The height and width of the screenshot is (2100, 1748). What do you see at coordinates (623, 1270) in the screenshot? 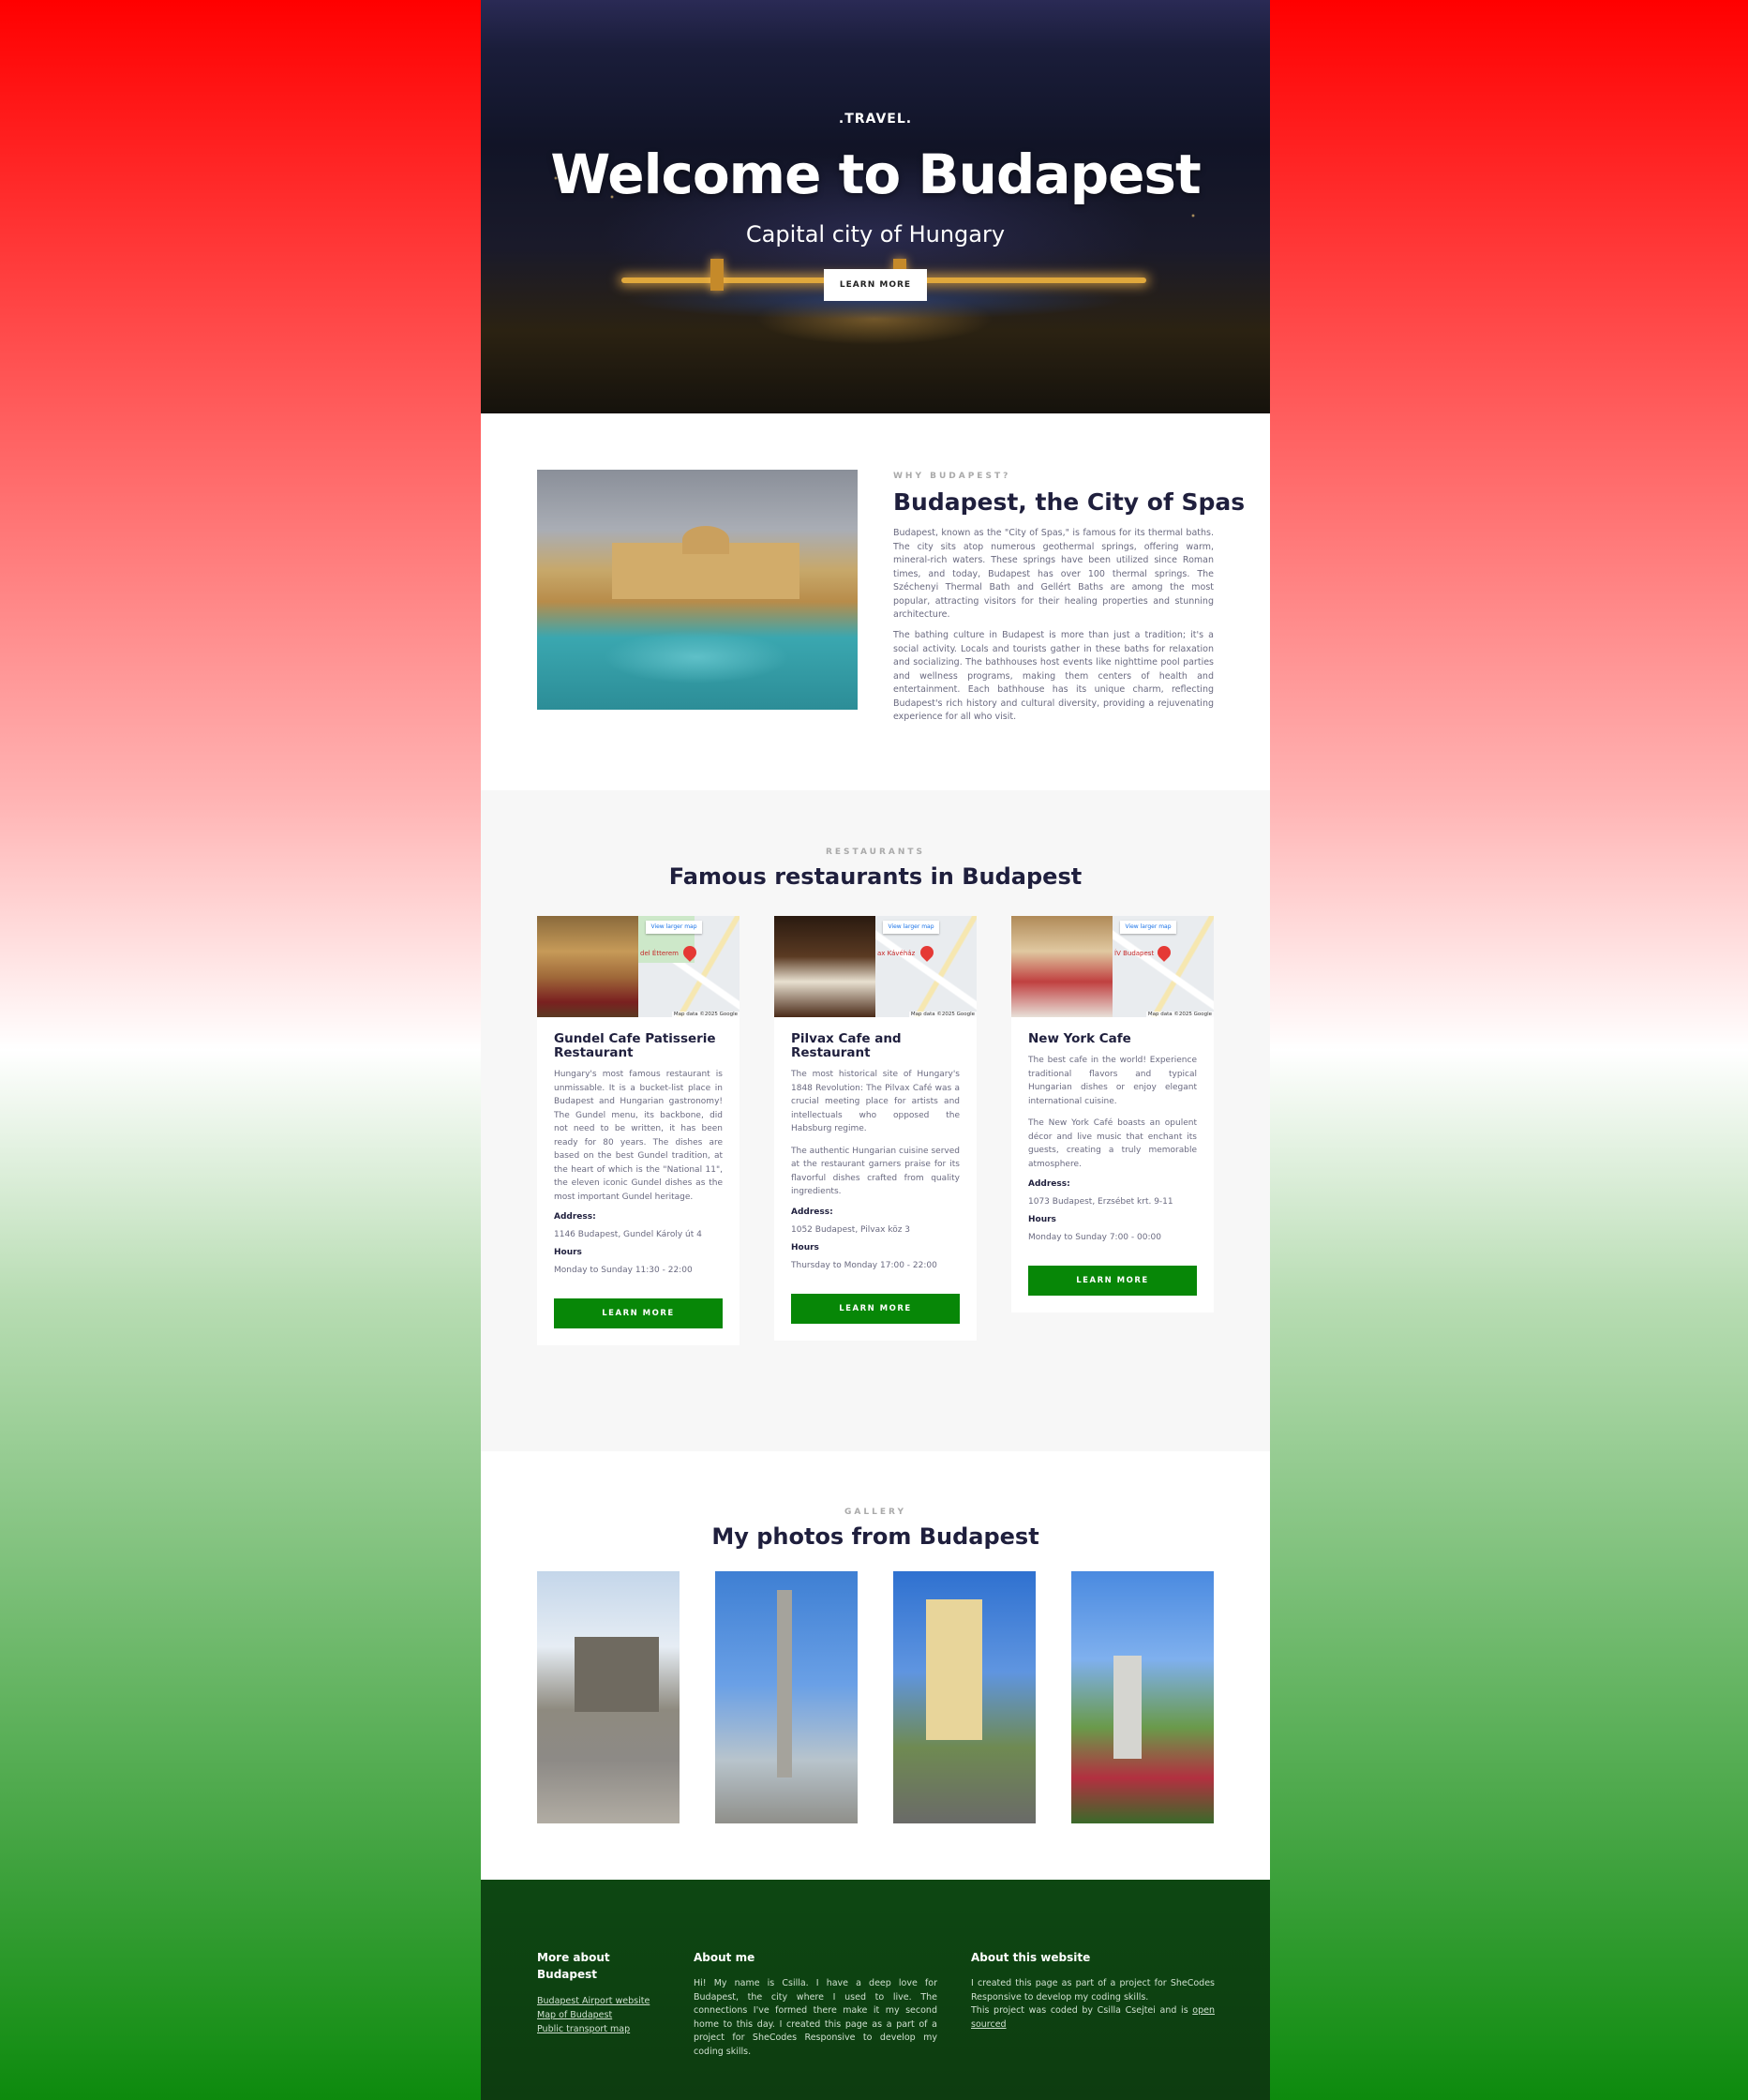
I see `hours-value: Monday to Sunday 11:30 - 22:00` at bounding box center [623, 1270].